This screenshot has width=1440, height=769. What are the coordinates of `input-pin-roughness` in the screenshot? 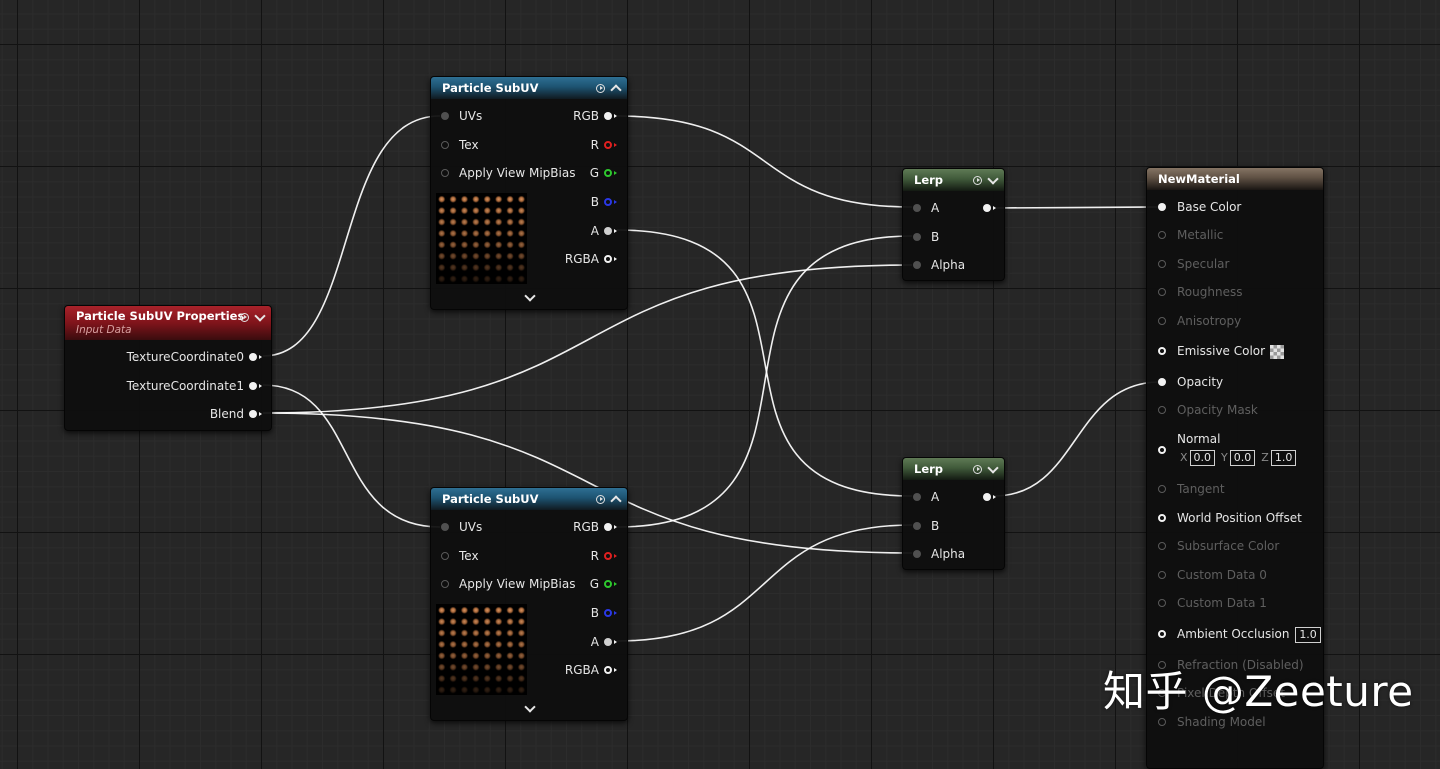 It's located at (1162, 292).